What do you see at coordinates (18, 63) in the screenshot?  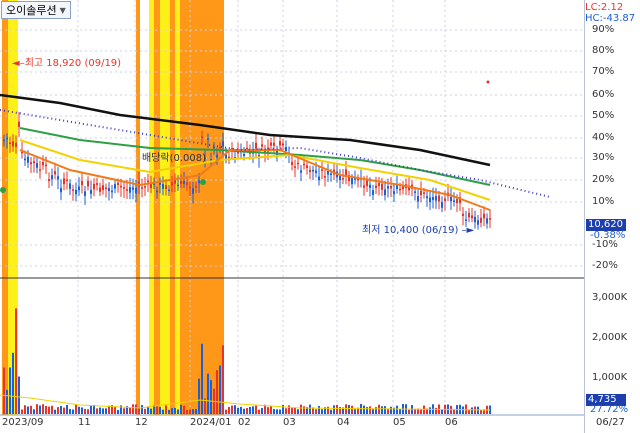 I see `high-arrow-icon: ◄–` at bounding box center [18, 63].